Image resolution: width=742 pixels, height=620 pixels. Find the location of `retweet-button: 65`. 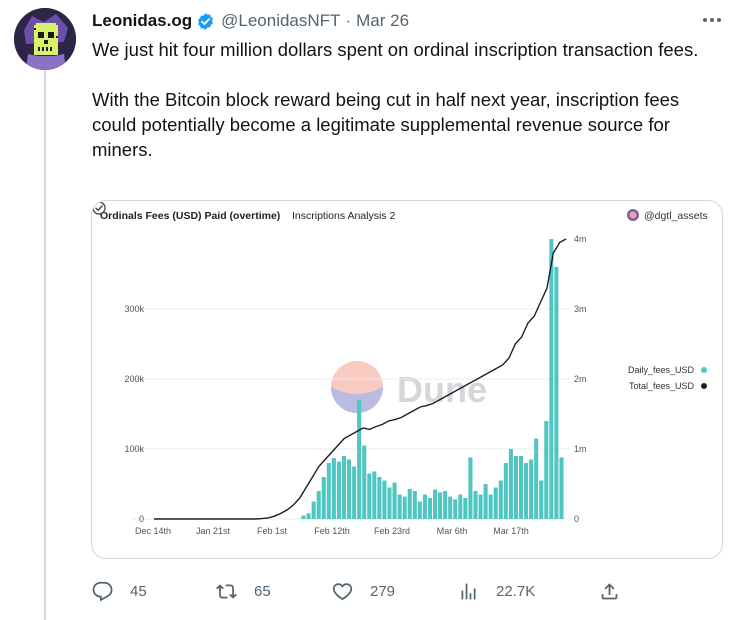

retweet-button: 65 is located at coordinates (243, 591).